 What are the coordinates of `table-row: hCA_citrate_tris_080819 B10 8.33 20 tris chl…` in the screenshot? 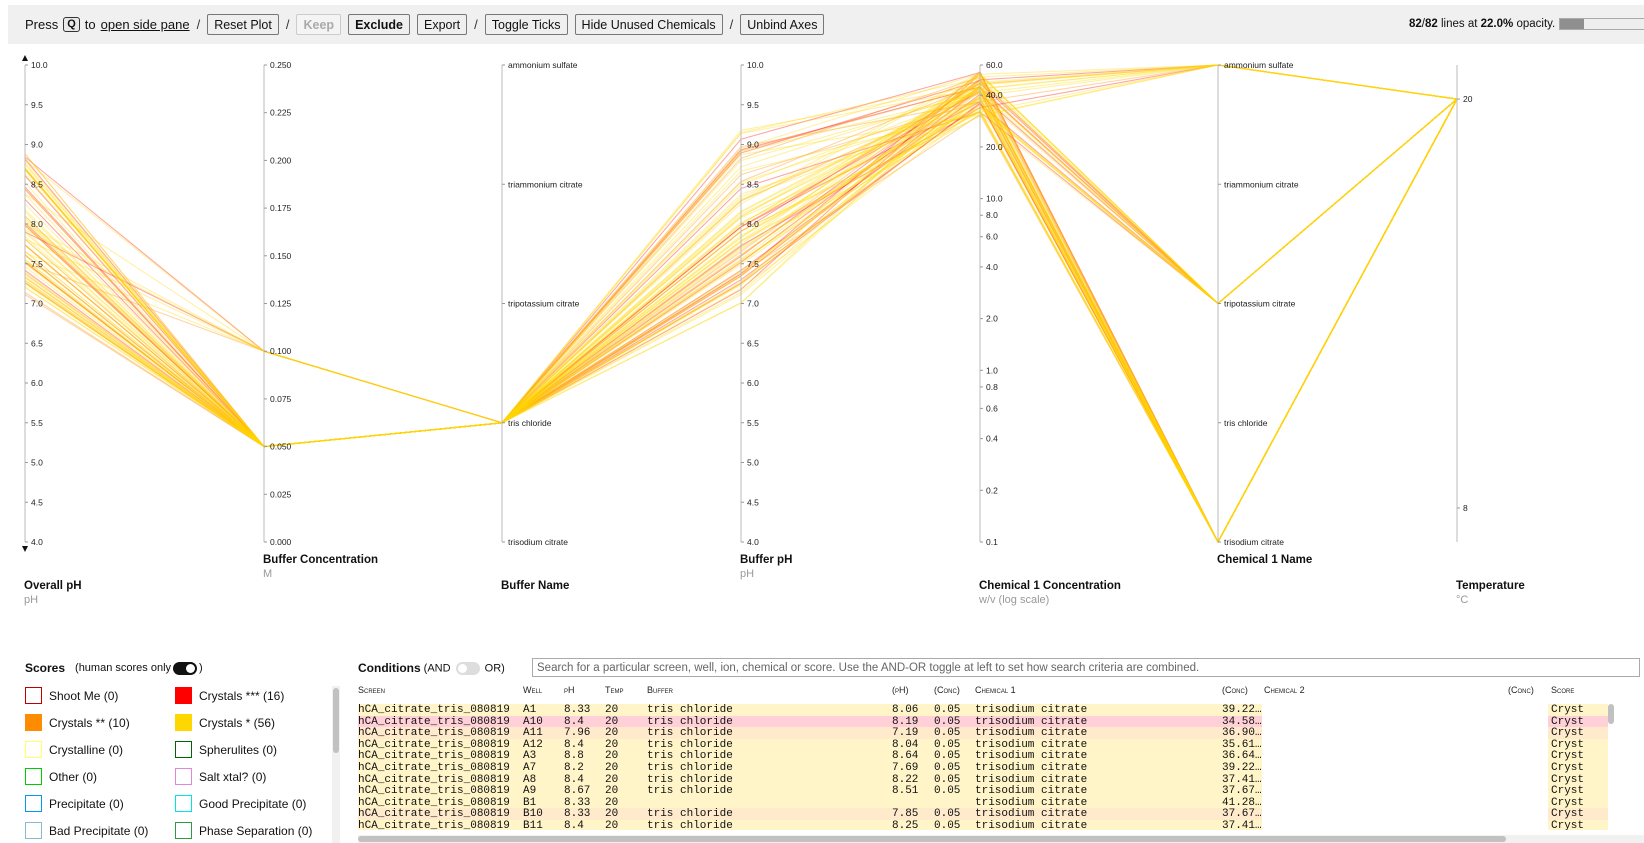 It's located at (1001, 814).